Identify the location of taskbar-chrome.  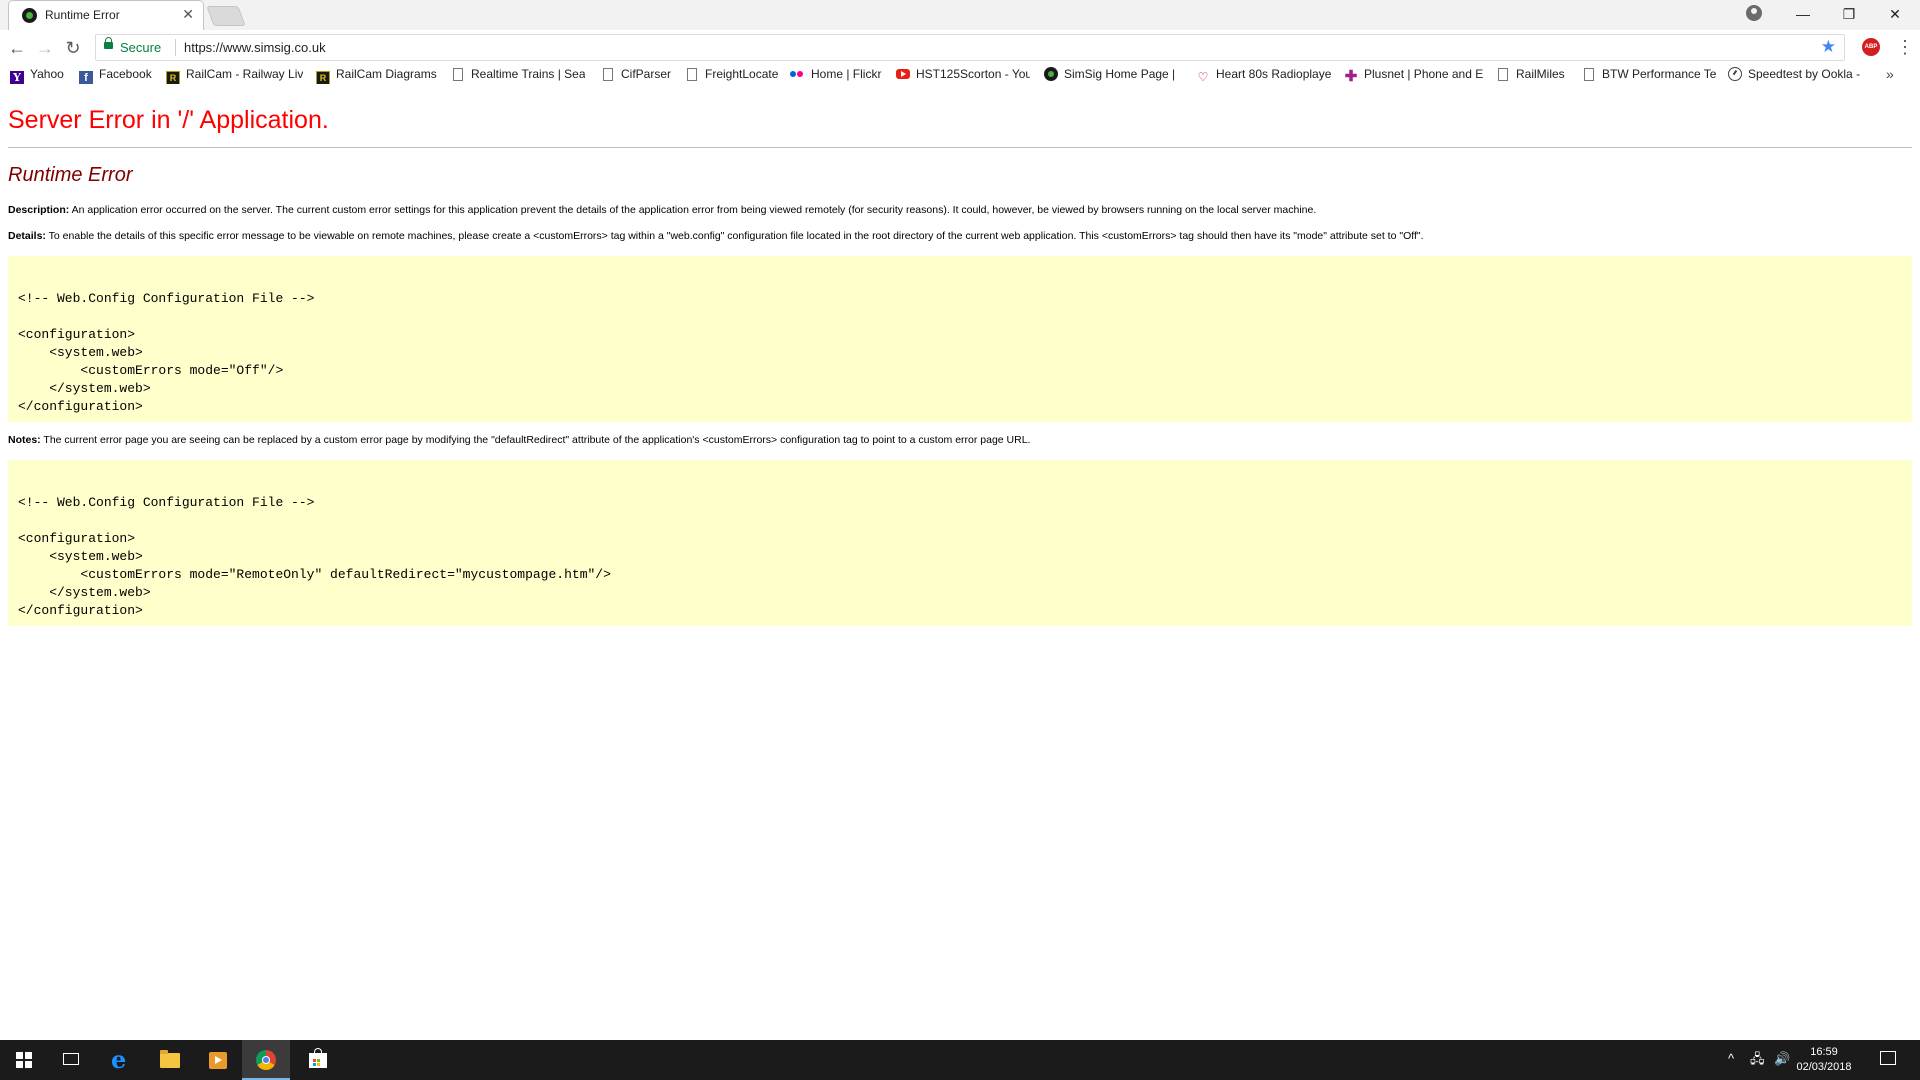
(266, 1060).